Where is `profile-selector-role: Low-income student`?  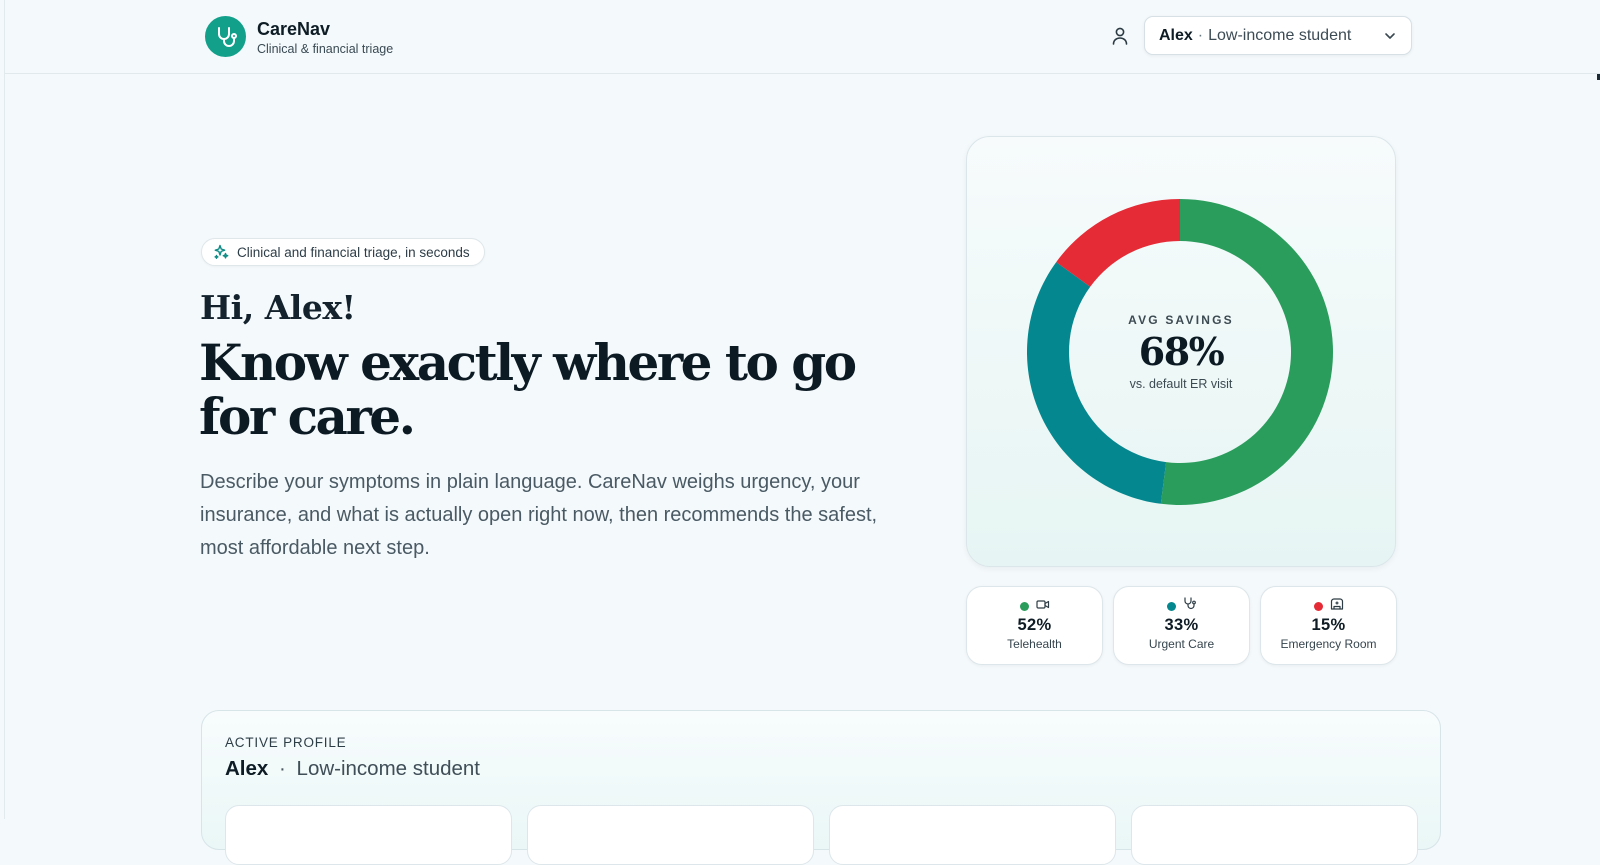
profile-selector-role: Low-income student is located at coordinates (1280, 35).